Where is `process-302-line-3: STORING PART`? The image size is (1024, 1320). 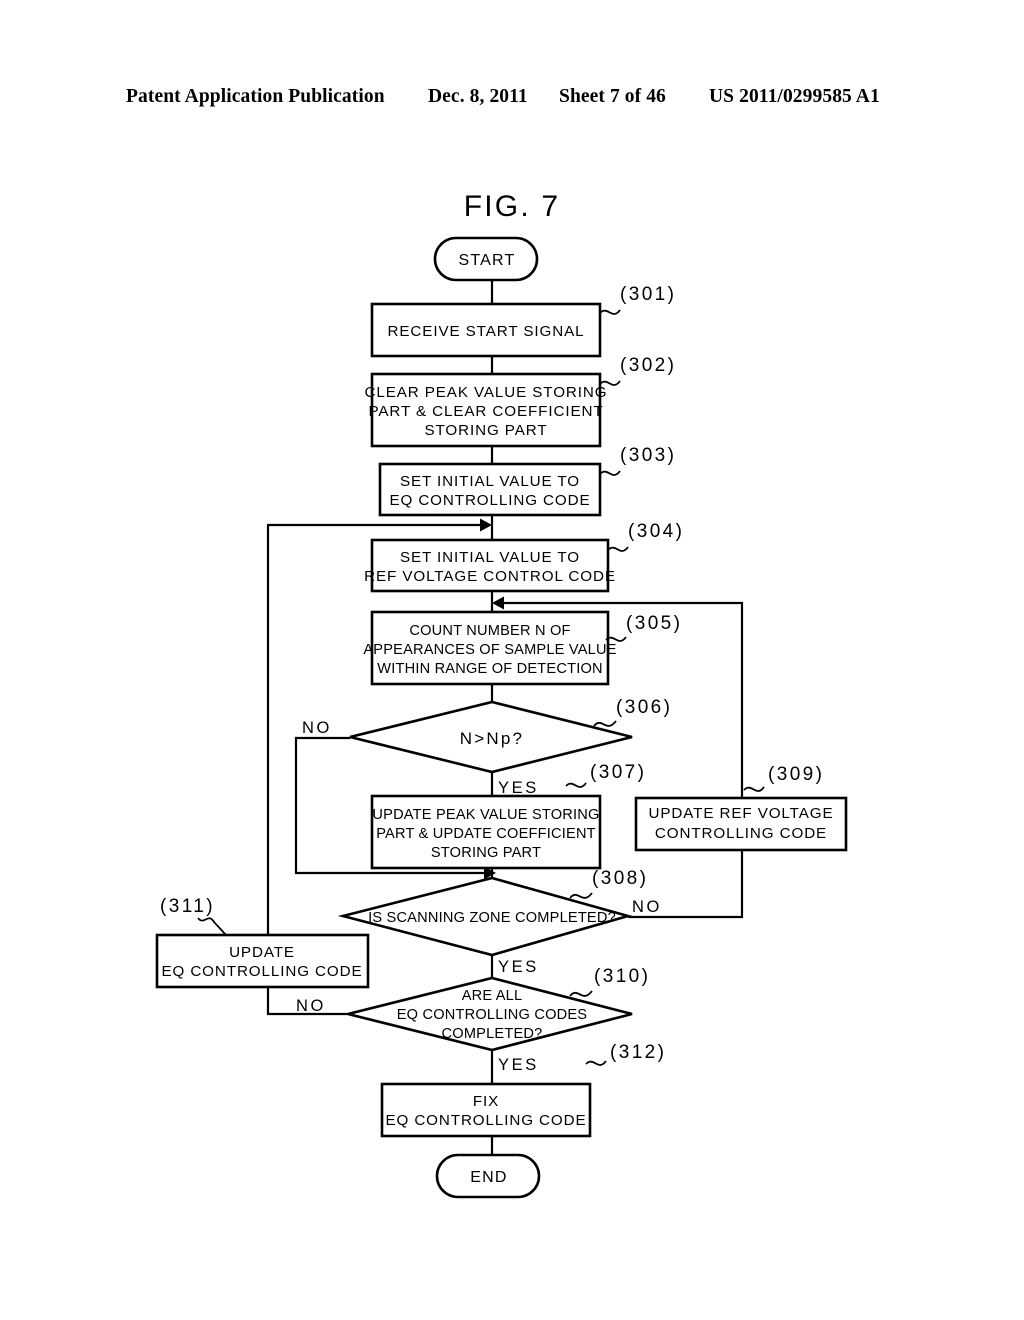
process-302-line-3: STORING PART is located at coordinates (485, 430).